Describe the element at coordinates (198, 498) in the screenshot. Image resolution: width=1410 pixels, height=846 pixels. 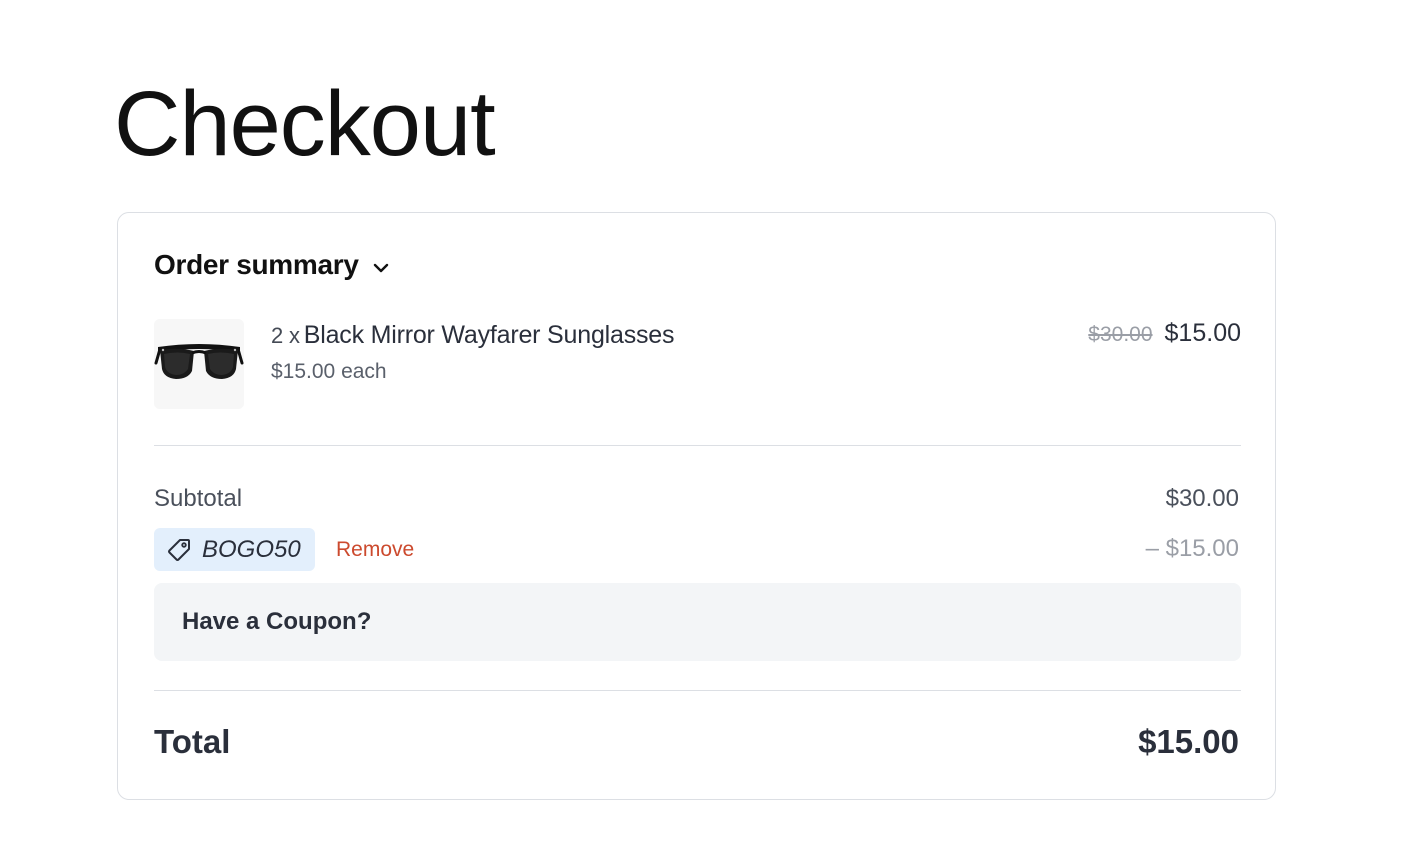
I see `subtotal-label: Subtotal` at that location.